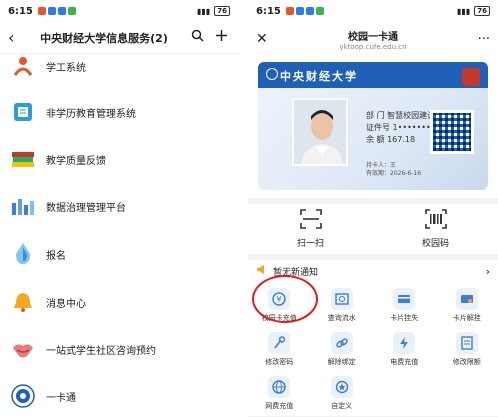 This screenshot has width=498, height=417. Describe the element at coordinates (482, 39) in the screenshot. I see `more-icon: ···` at that location.